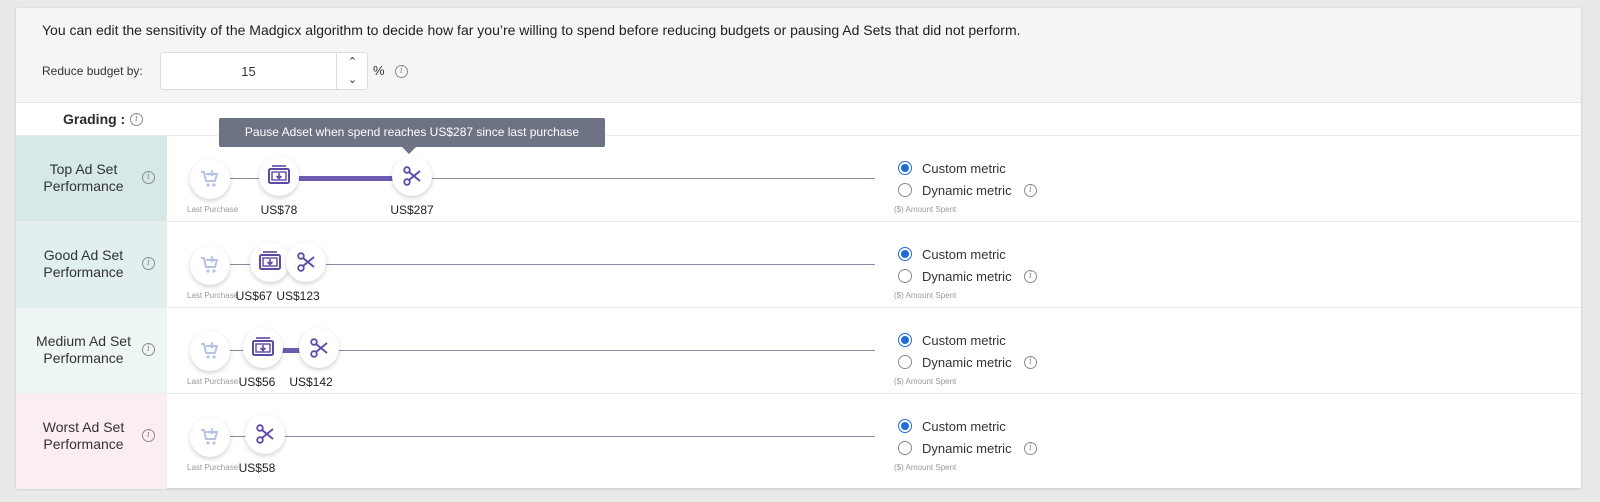 The width and height of the screenshot is (1600, 502). I want to click on spend-track, so click(543, 436).